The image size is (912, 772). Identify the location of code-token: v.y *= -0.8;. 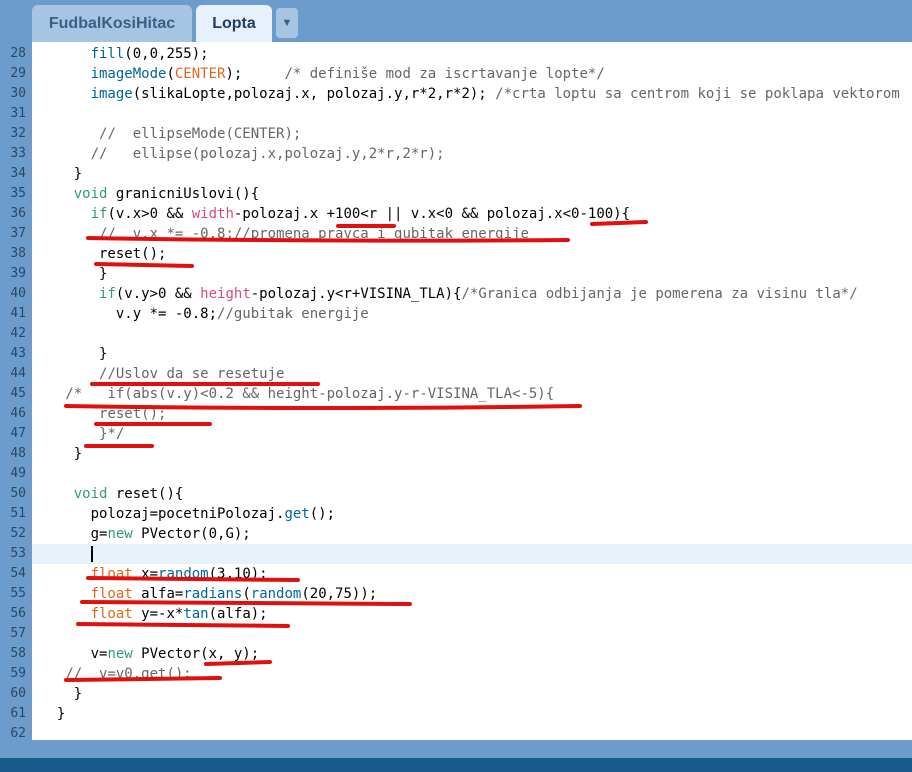
(129, 314).